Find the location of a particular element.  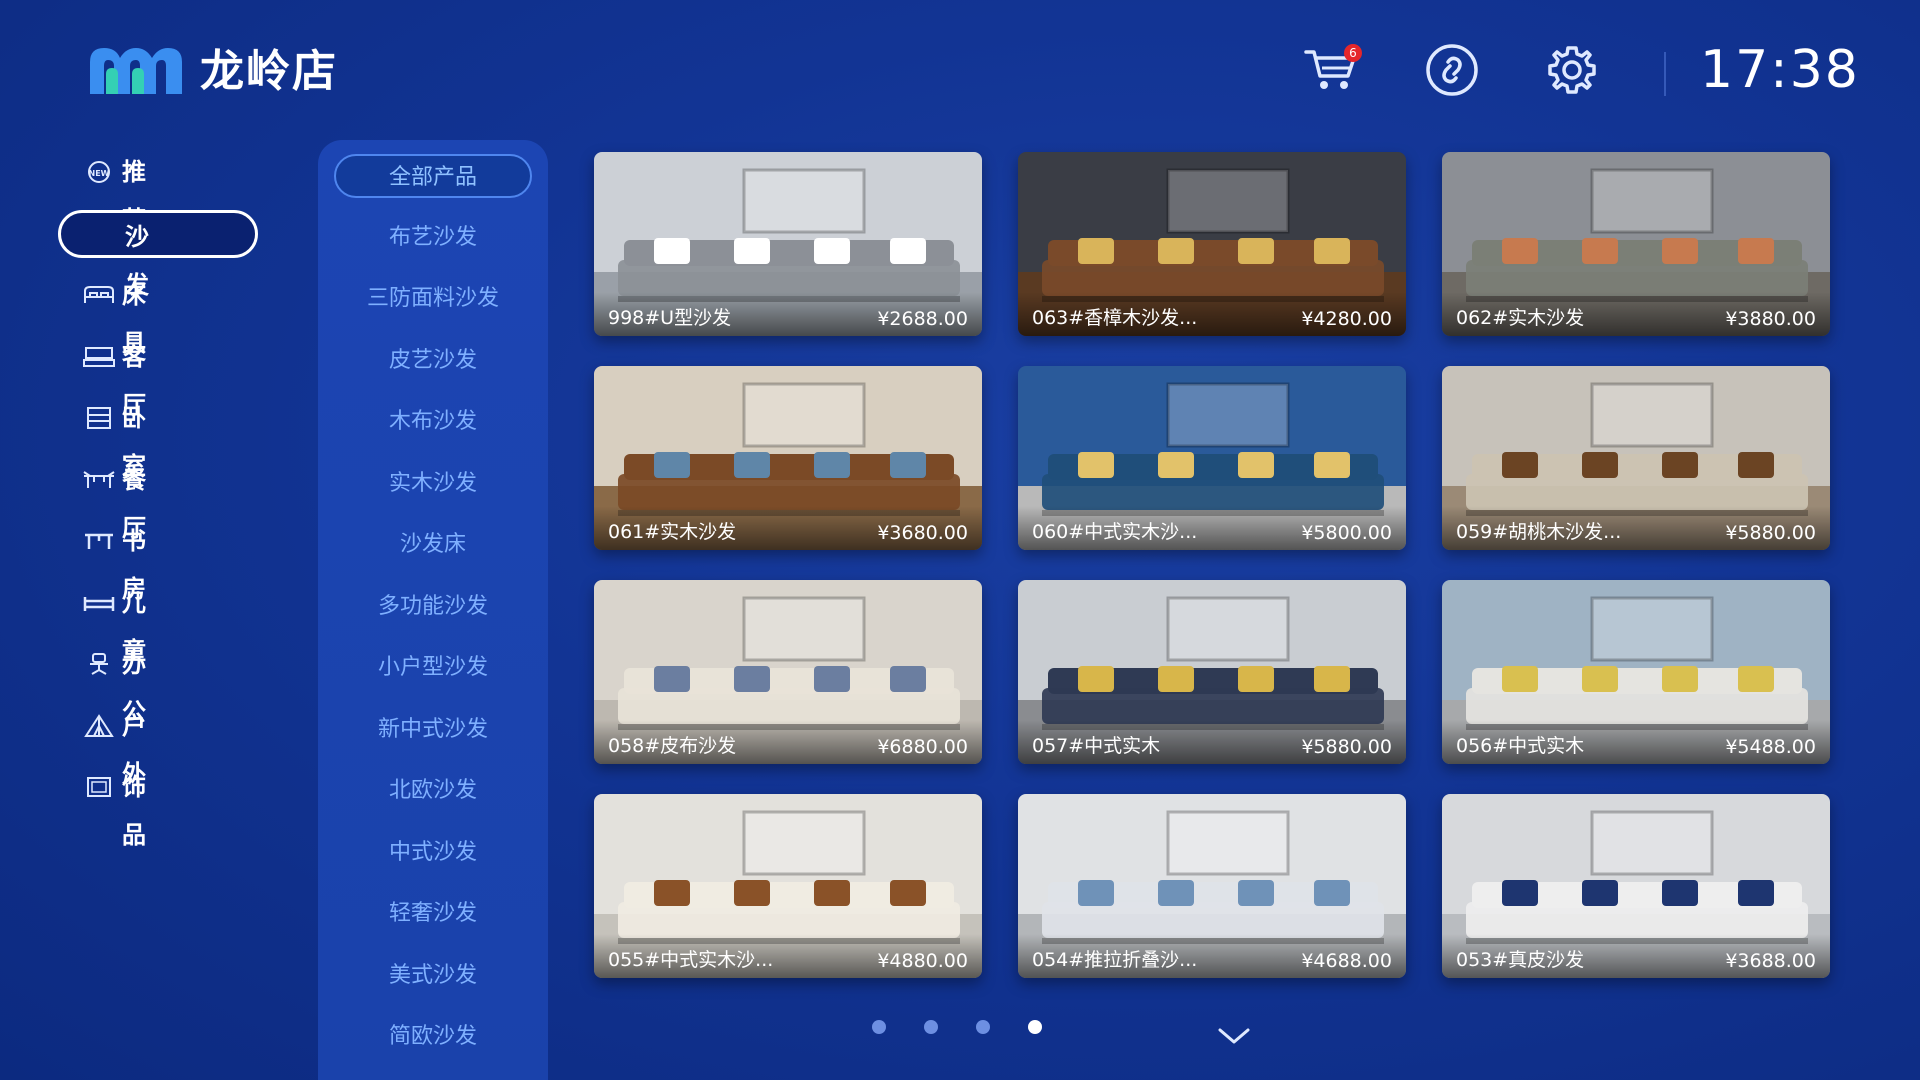

product-card: 053#真皮沙发 ¥3688.00 is located at coordinates (1636, 886).